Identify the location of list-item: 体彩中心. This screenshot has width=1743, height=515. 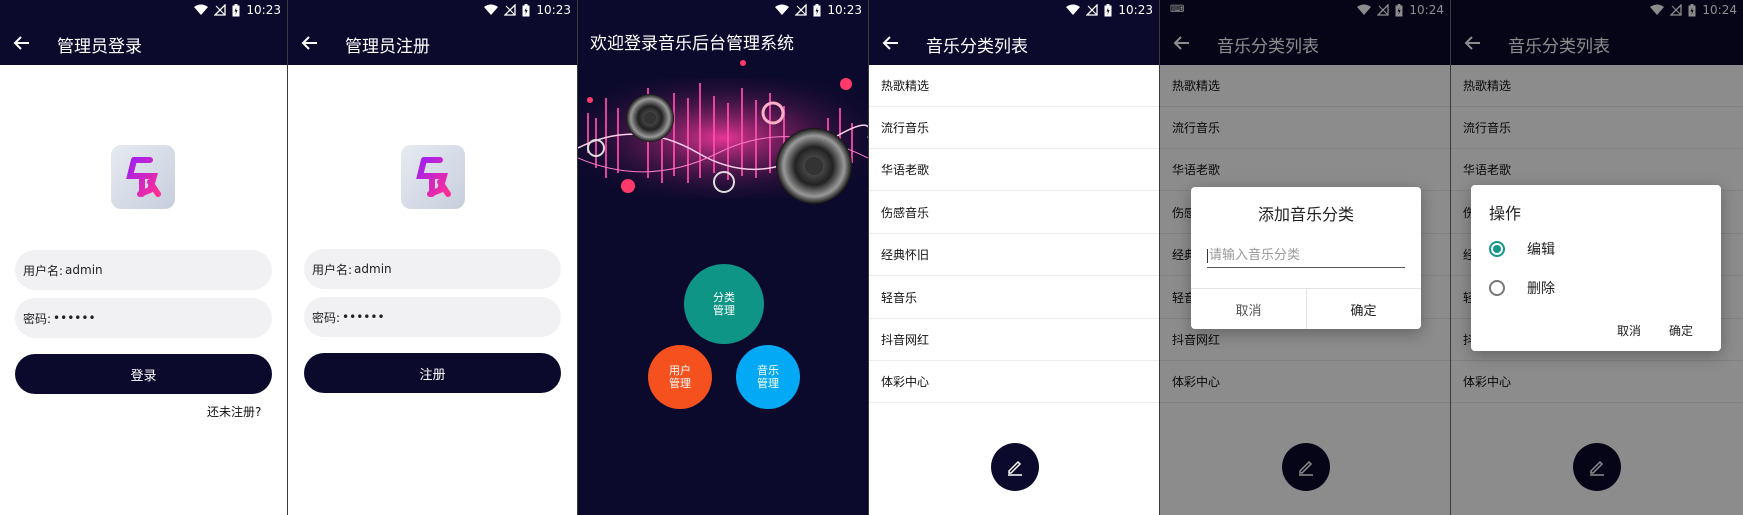
(1014, 382).